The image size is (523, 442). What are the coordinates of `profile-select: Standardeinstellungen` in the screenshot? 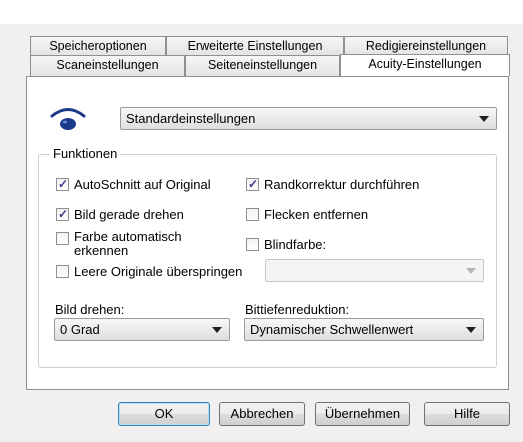 It's located at (308, 118).